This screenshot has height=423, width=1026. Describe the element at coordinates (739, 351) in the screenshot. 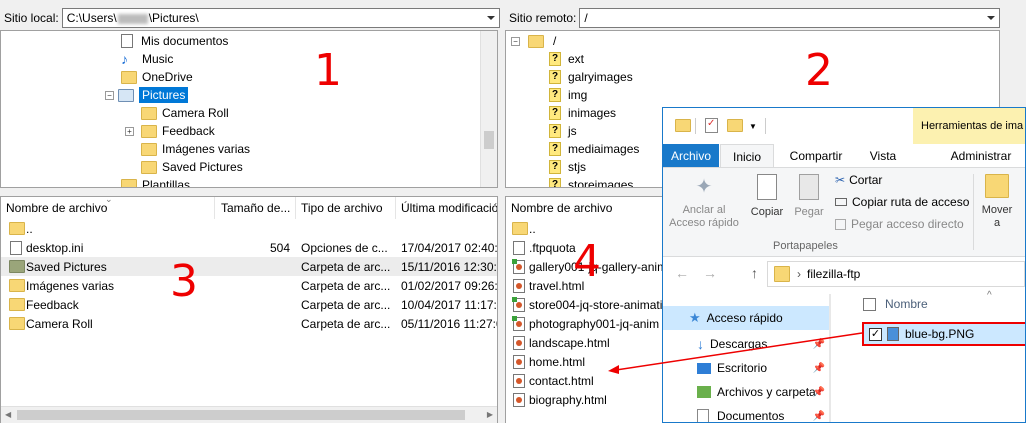

I see `arrow-line` at that location.